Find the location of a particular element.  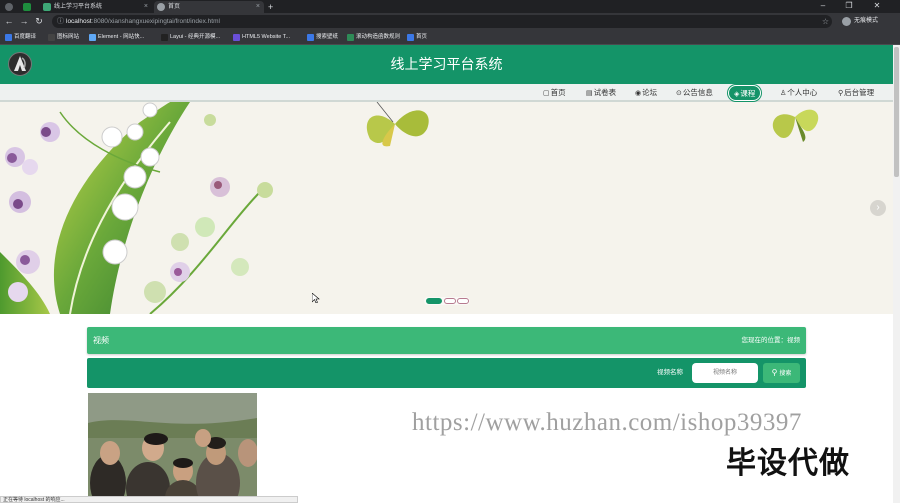

tag-icon: ◈ is located at coordinates (737, 94).